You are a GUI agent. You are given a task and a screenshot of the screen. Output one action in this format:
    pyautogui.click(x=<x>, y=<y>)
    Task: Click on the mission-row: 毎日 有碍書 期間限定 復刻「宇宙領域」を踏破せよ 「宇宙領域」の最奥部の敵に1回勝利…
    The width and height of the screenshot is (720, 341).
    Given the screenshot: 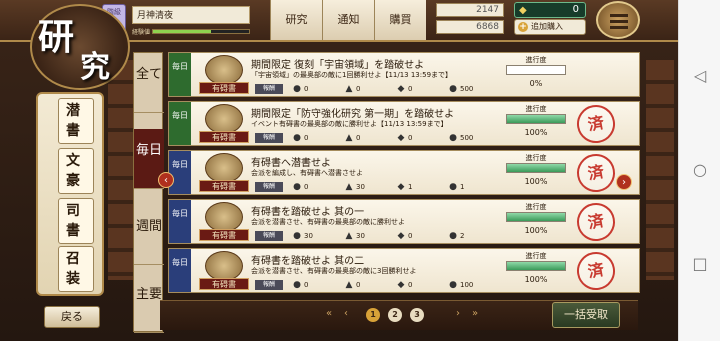 What is the action you would take?
    pyautogui.click(x=404, y=74)
    